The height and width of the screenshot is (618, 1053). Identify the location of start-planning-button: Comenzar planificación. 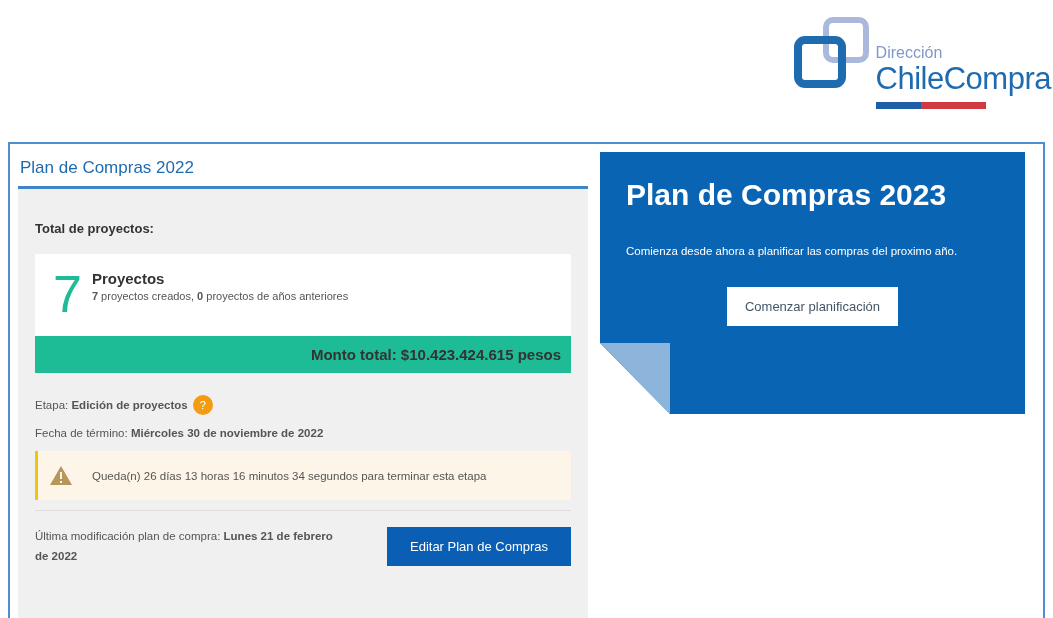
(812, 306).